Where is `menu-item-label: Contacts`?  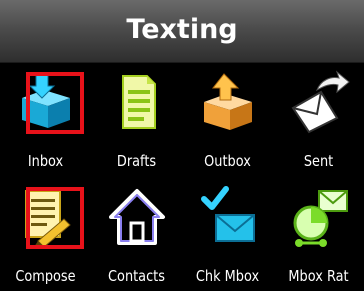 menu-item-label: Contacts is located at coordinates (136, 276).